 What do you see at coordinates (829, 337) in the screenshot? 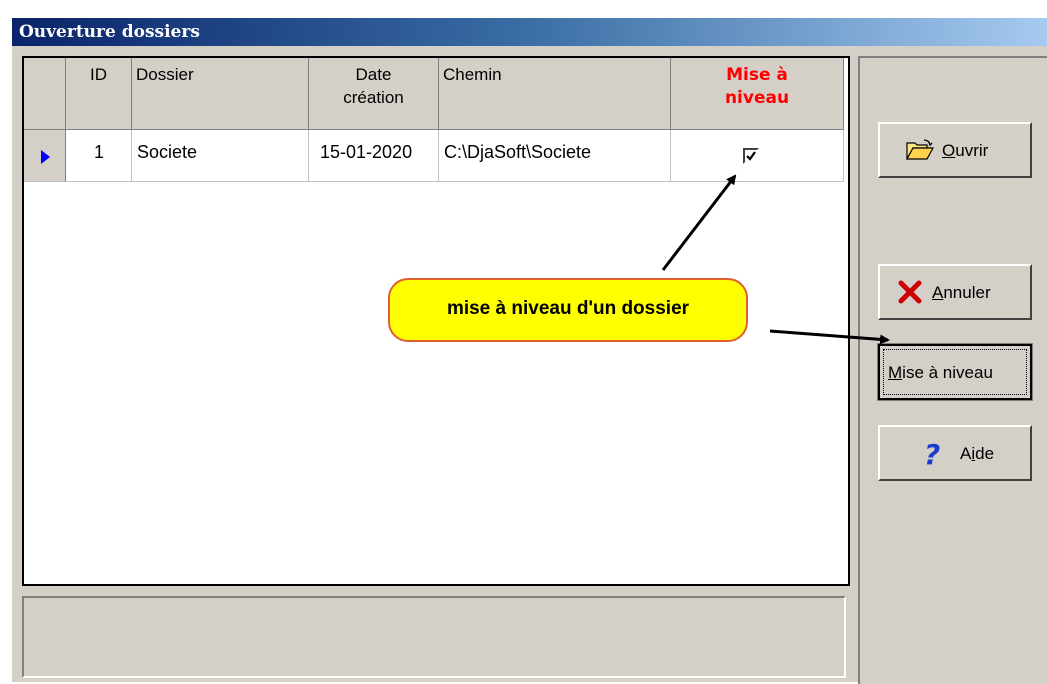
I see `arrow-to-button` at bounding box center [829, 337].